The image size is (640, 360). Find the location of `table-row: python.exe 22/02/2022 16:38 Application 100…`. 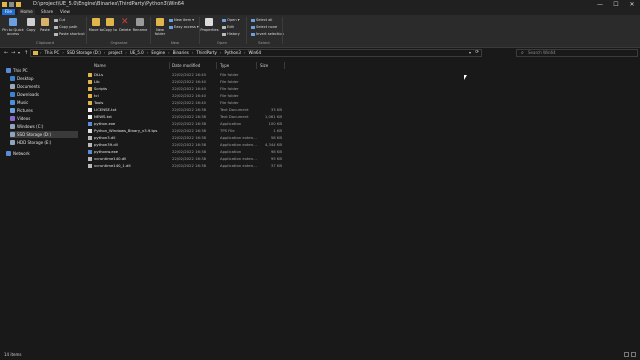

table-row: python.exe 22/02/2022 16:38 Application 100… is located at coordinates (184, 123).